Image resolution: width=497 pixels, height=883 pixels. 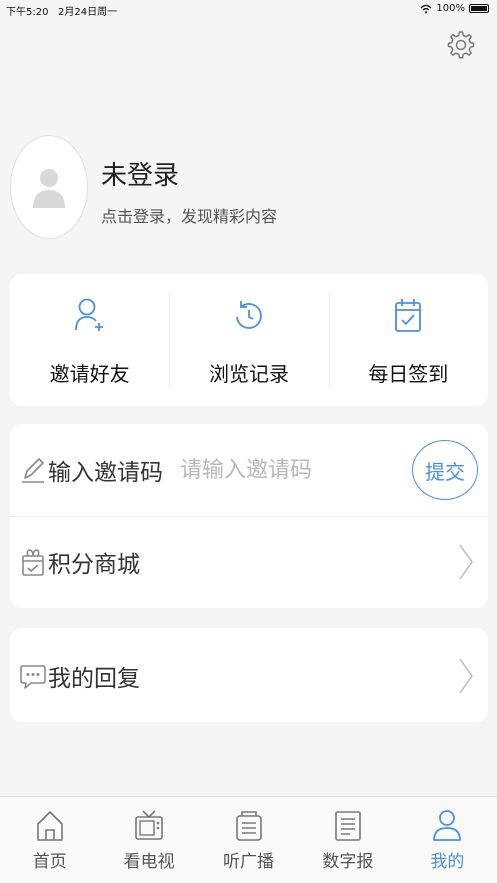 What do you see at coordinates (479, 8) in the screenshot?
I see `battery-icon` at bounding box center [479, 8].